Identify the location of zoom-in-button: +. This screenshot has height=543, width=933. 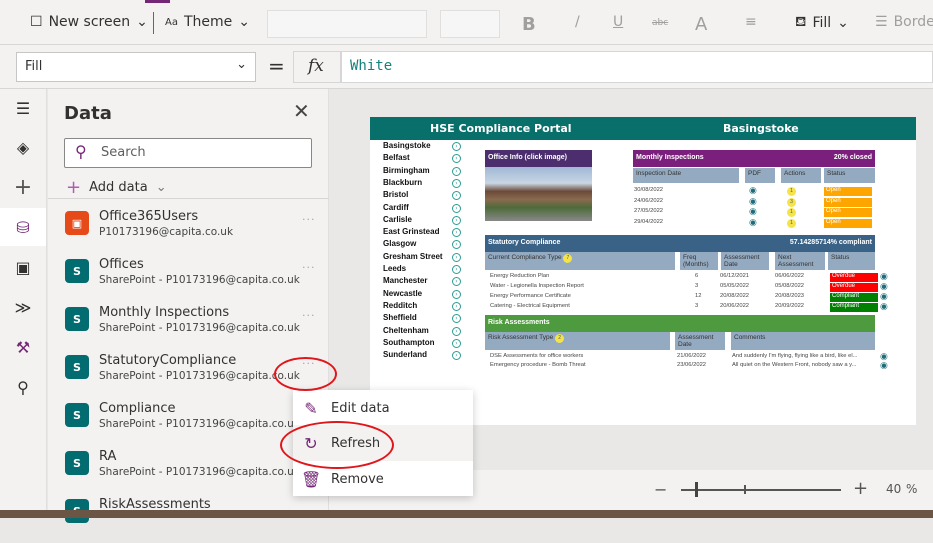
(860, 488).